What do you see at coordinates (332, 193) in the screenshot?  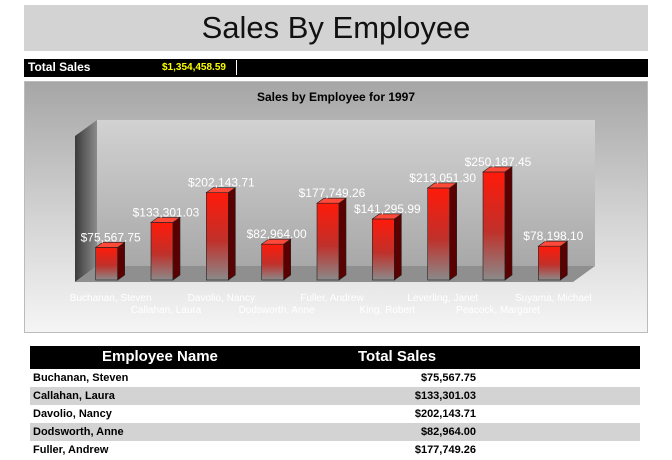 I see `bar-value-label: $177,749.26` at bounding box center [332, 193].